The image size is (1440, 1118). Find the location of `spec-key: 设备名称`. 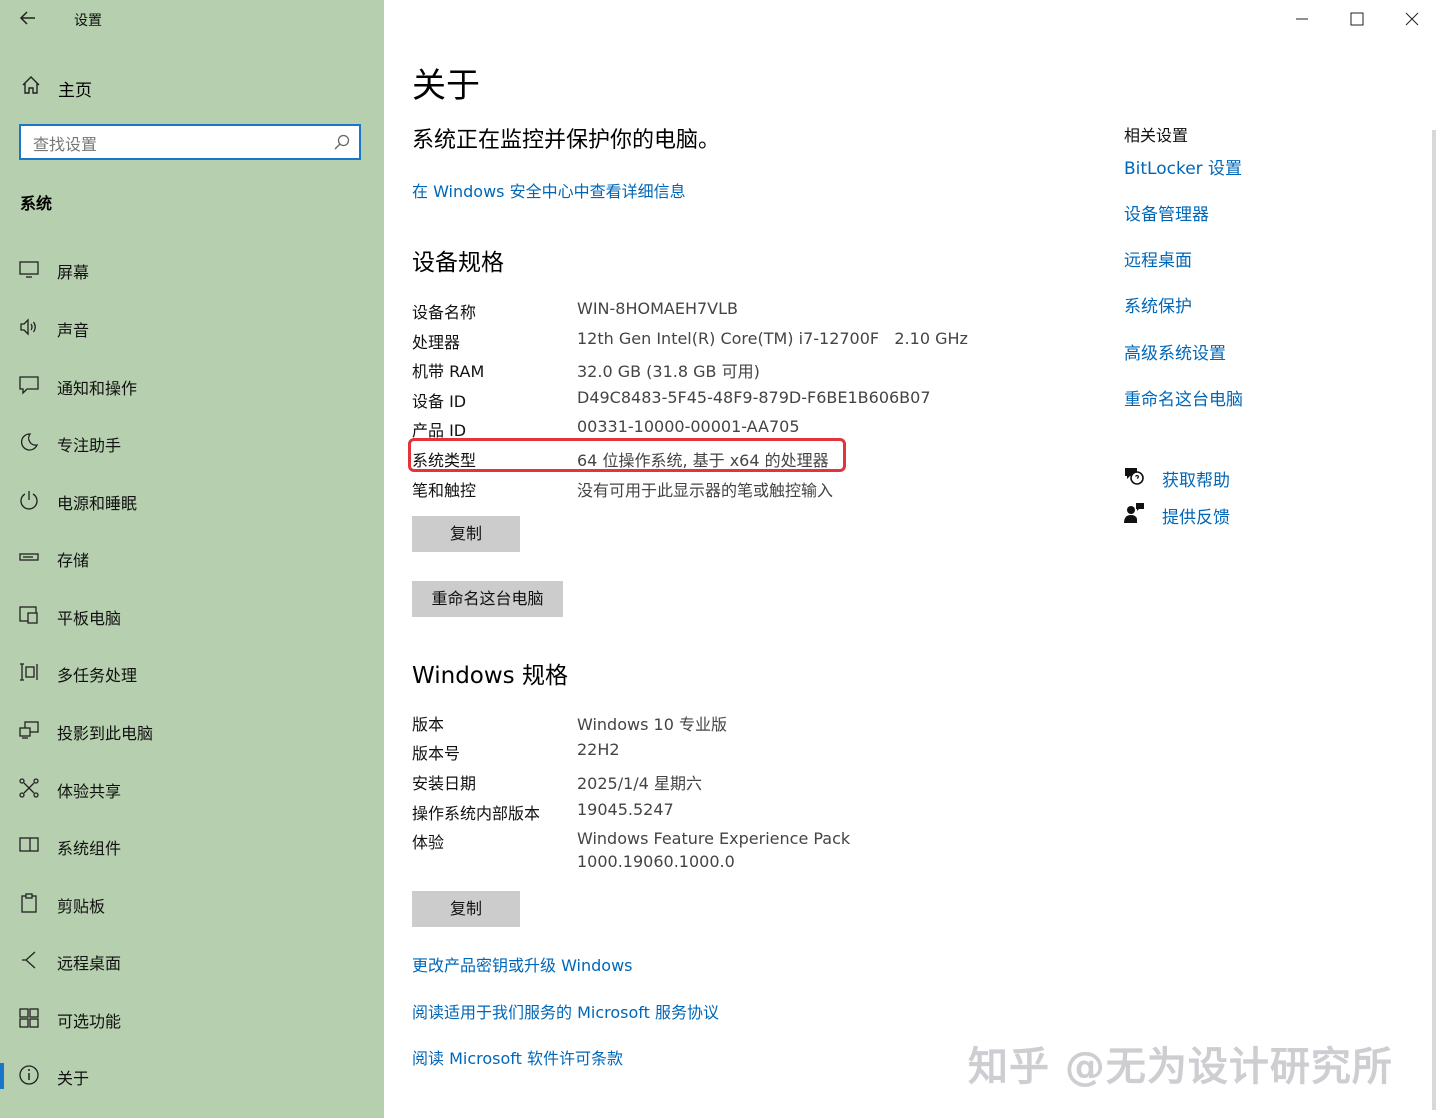

spec-key: 设备名称 is located at coordinates (444, 312).